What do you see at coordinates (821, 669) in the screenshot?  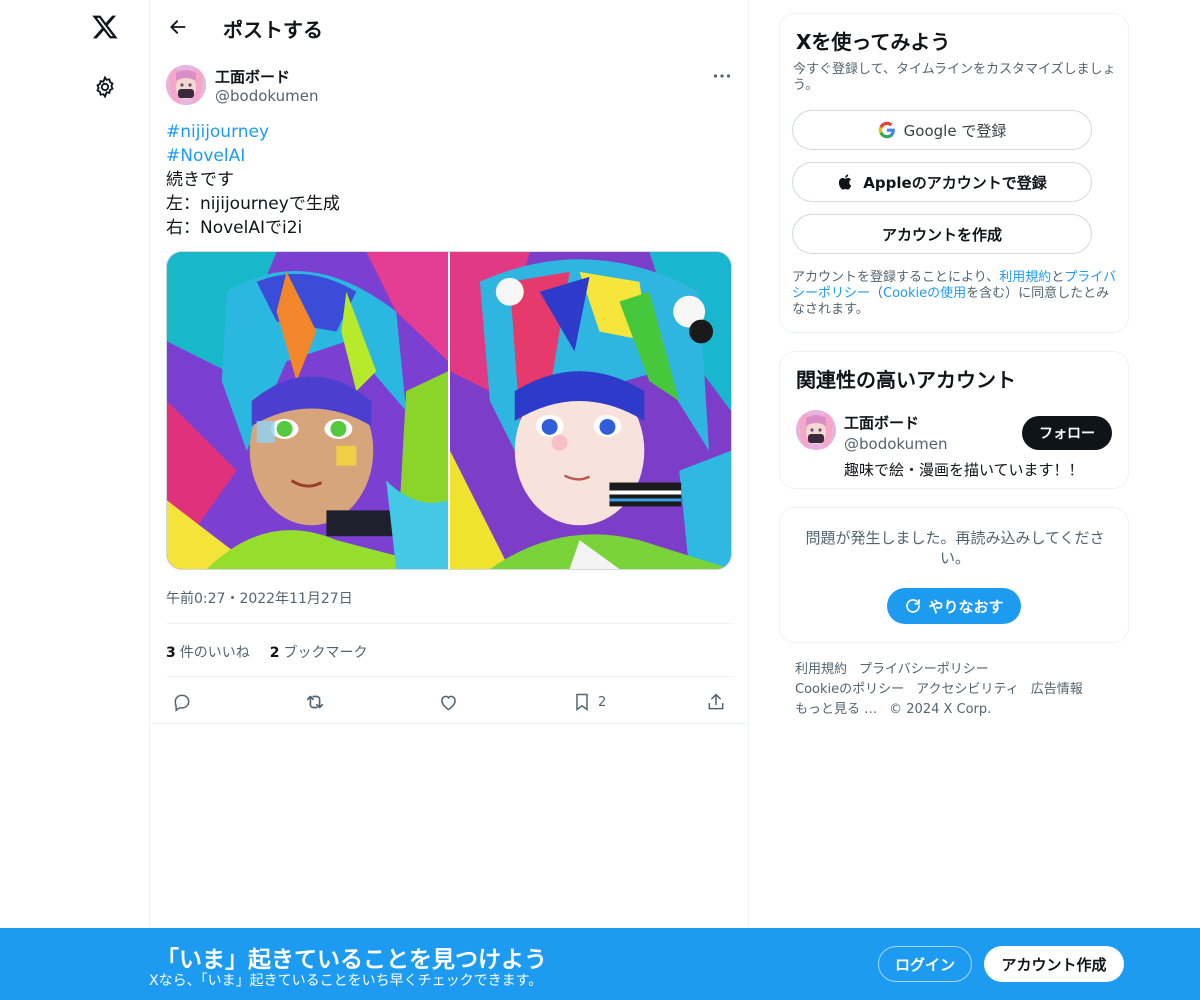 I see `footer-link-terms: 利用規約` at bounding box center [821, 669].